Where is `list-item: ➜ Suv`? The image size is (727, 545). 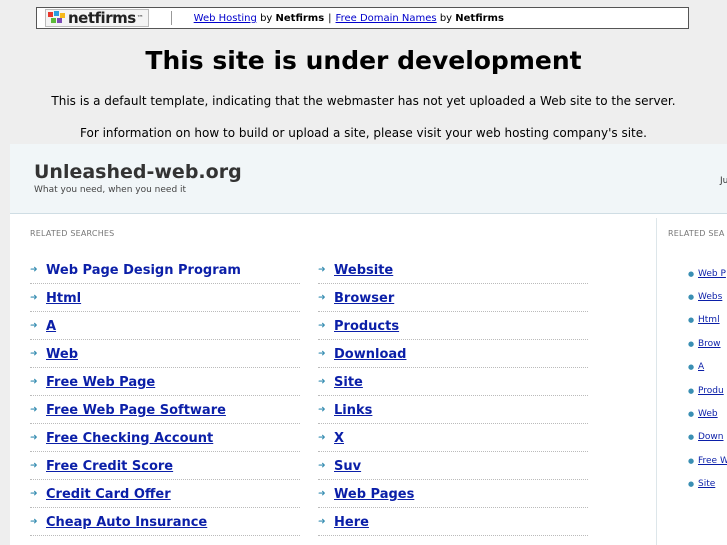
list-item: ➜ Suv is located at coordinates (453, 466).